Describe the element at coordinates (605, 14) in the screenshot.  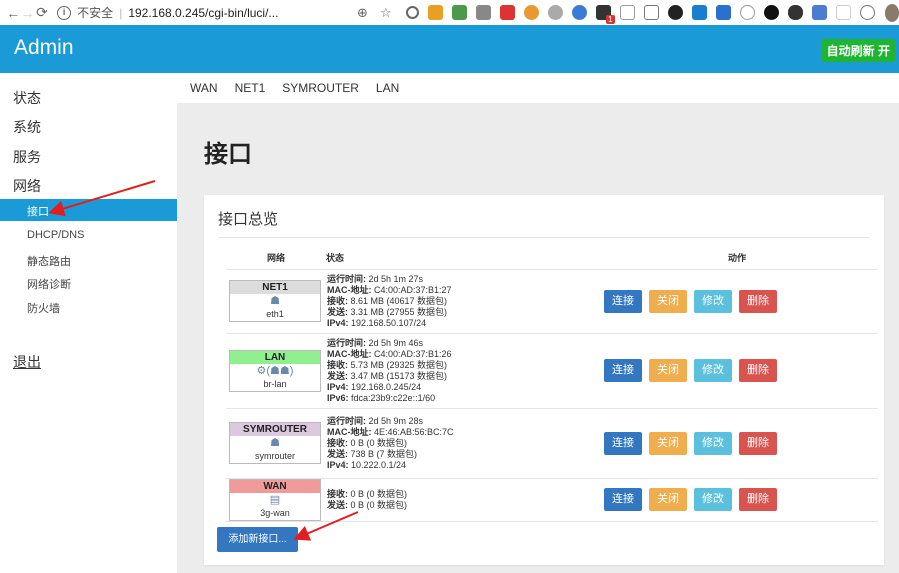
I see `extension-icon: 1` at that location.